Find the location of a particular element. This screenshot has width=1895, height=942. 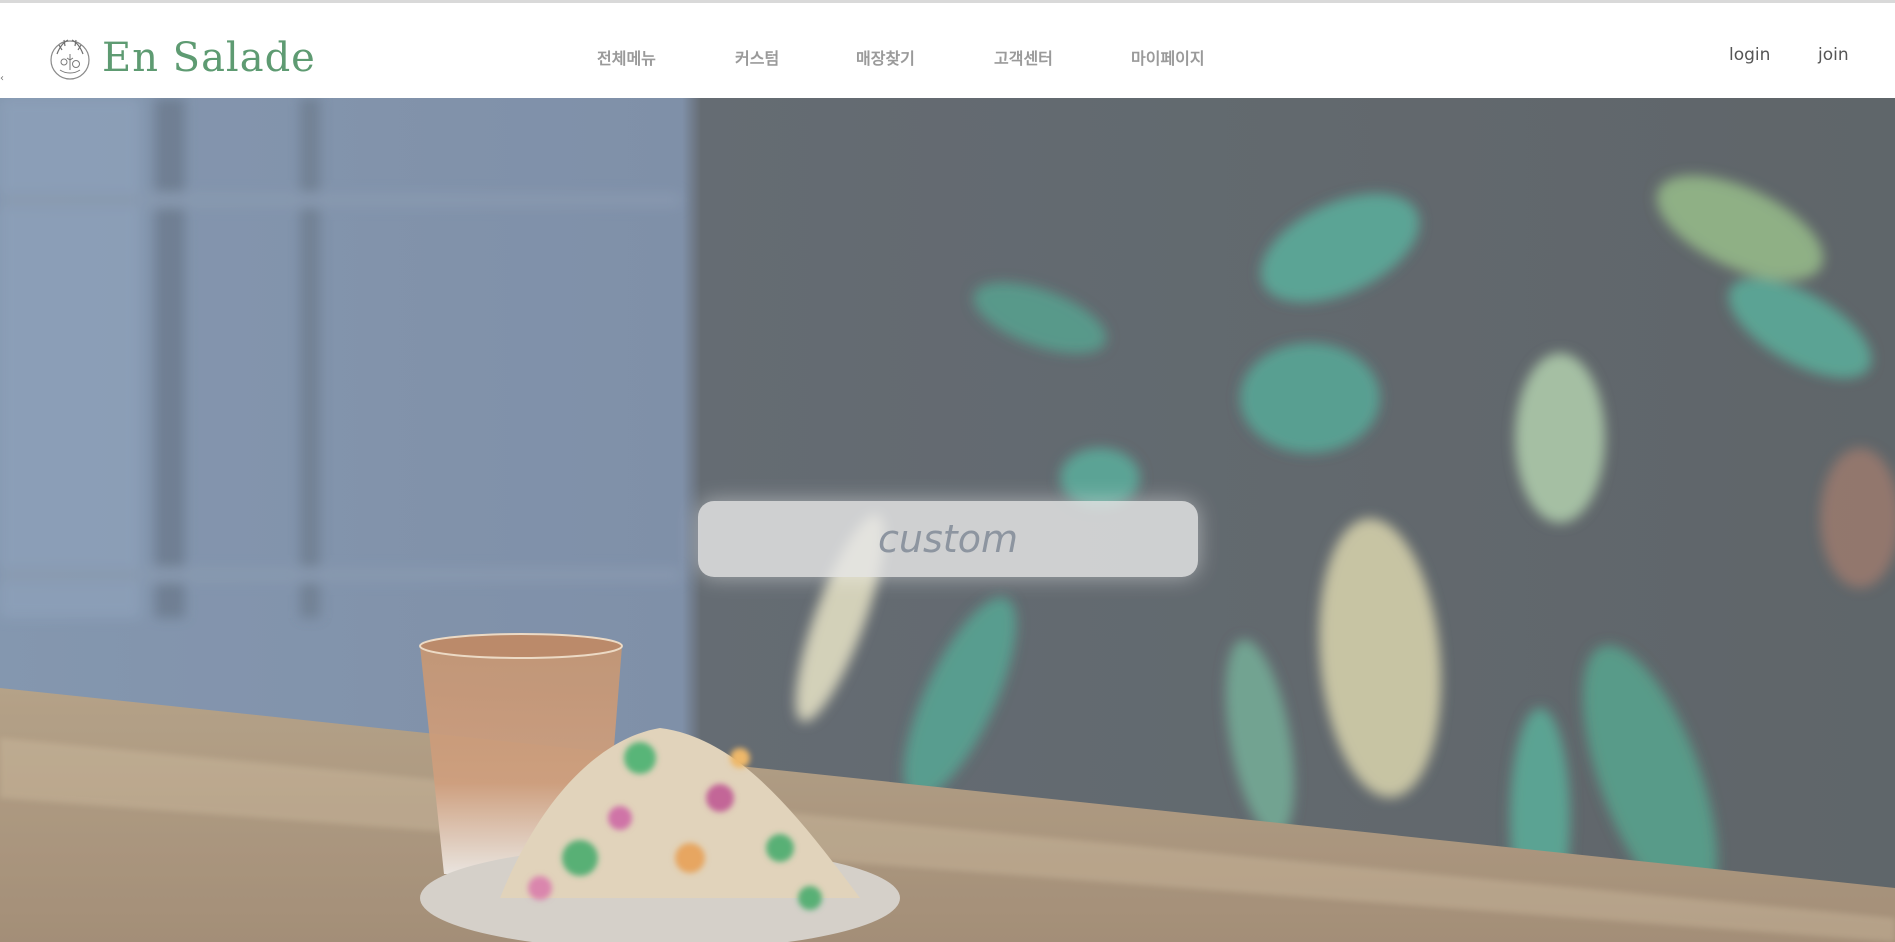

custom-cta-label: custom is located at coordinates (948, 539).